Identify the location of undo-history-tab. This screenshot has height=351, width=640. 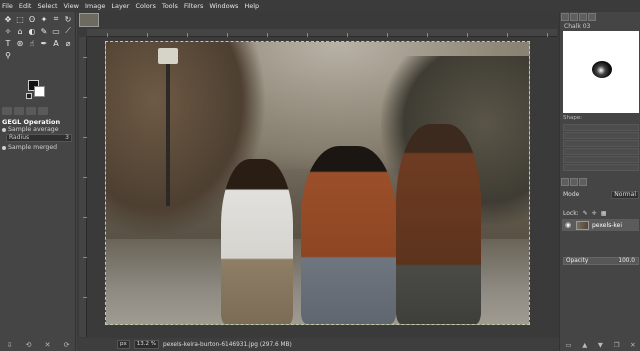
(31, 111).